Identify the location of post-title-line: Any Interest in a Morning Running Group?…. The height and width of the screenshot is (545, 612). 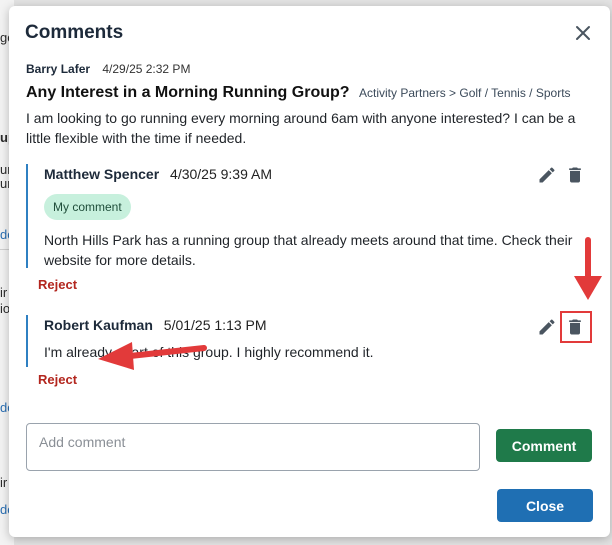
(298, 93).